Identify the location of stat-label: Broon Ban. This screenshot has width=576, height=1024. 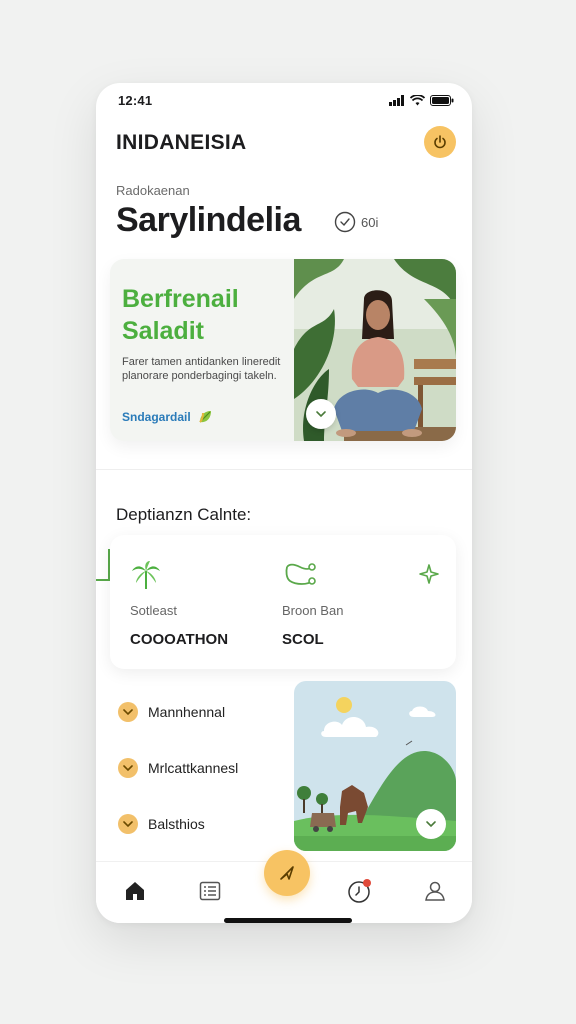
(313, 610).